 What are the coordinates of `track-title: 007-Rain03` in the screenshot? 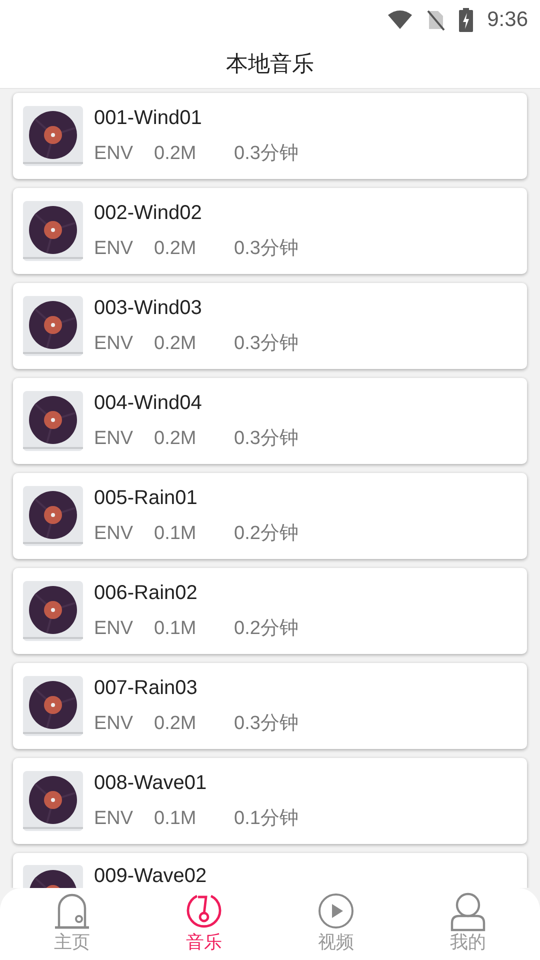 It's located at (146, 688).